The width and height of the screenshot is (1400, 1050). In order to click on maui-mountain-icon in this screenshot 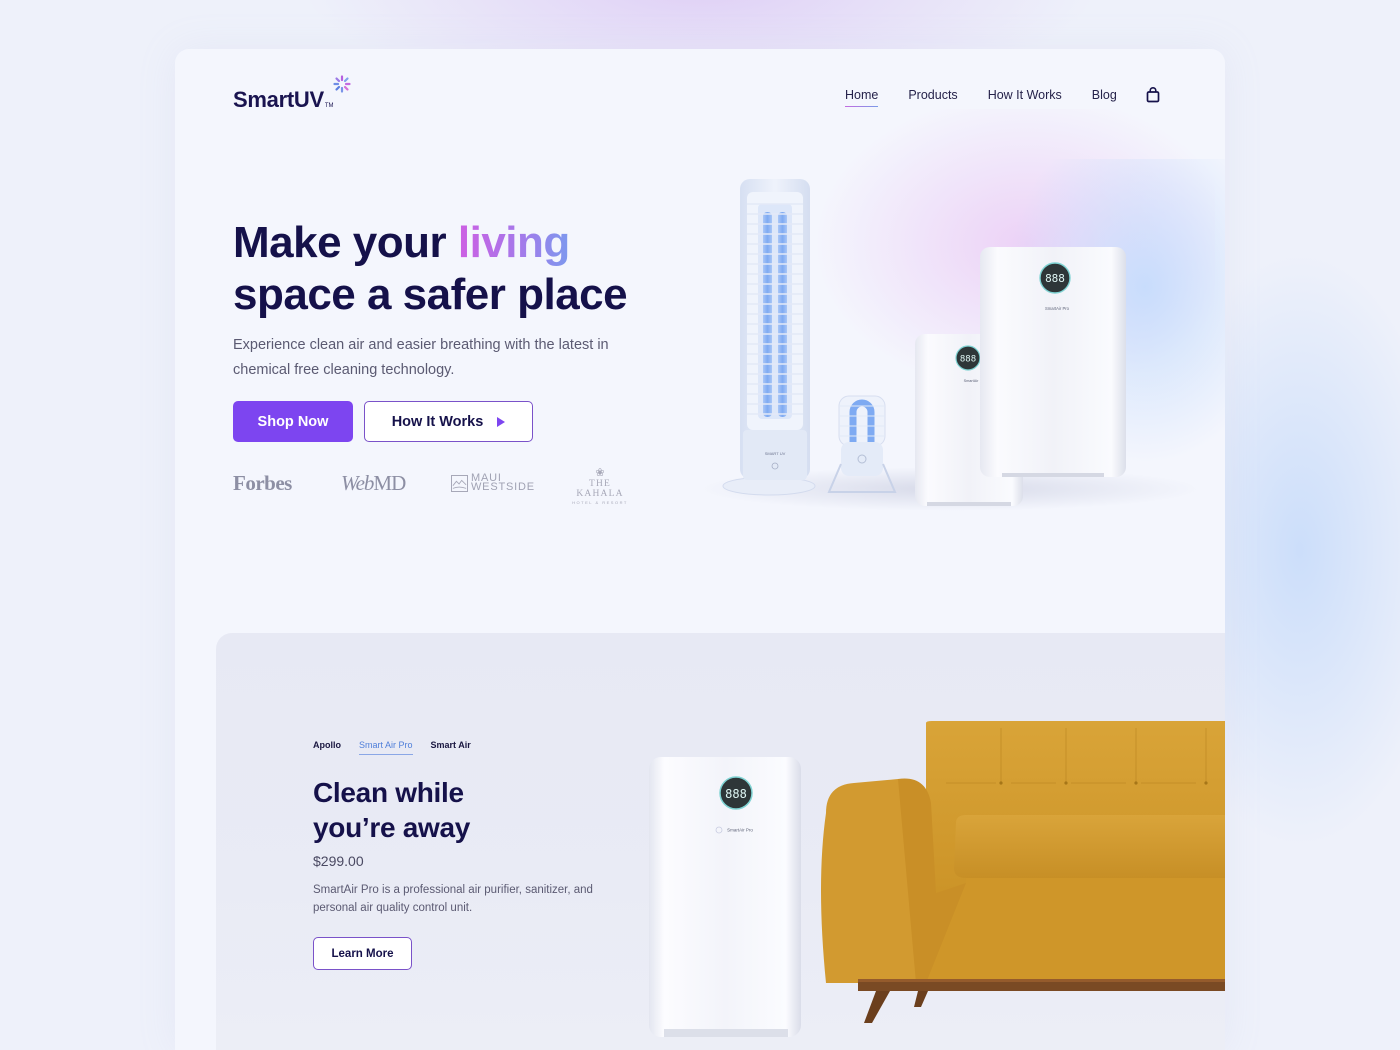, I will do `click(459, 483)`.